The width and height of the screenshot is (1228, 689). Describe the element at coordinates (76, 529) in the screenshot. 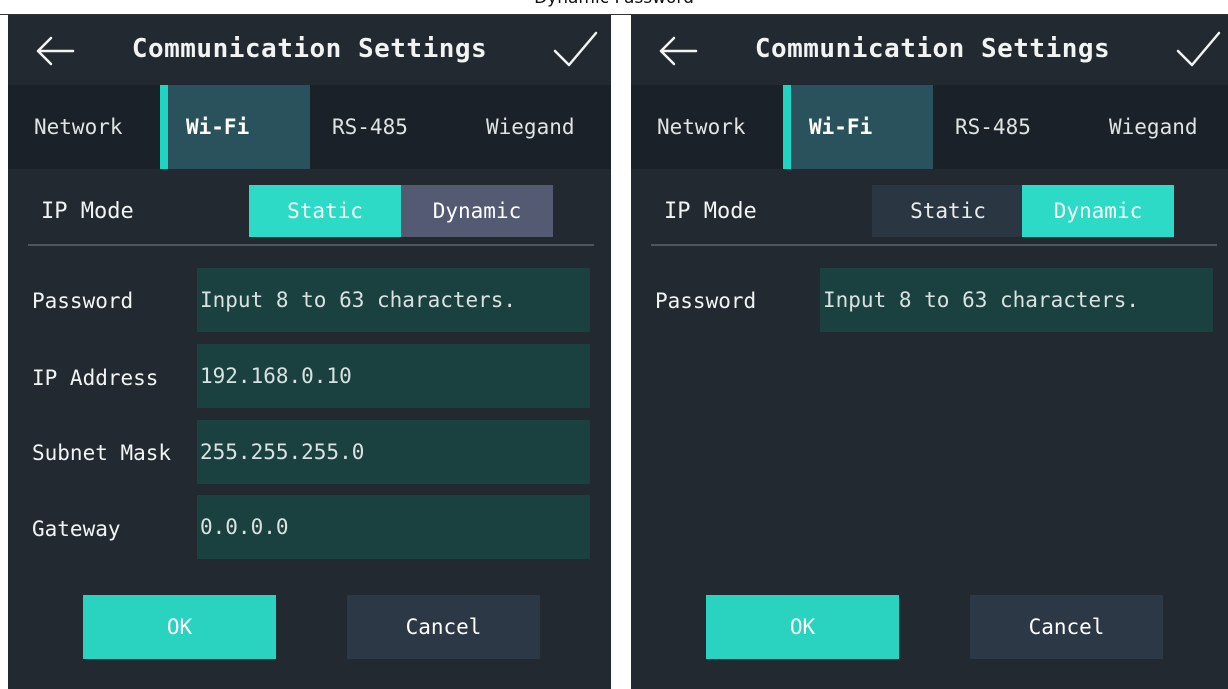

I see `gateway-label: Gateway` at that location.